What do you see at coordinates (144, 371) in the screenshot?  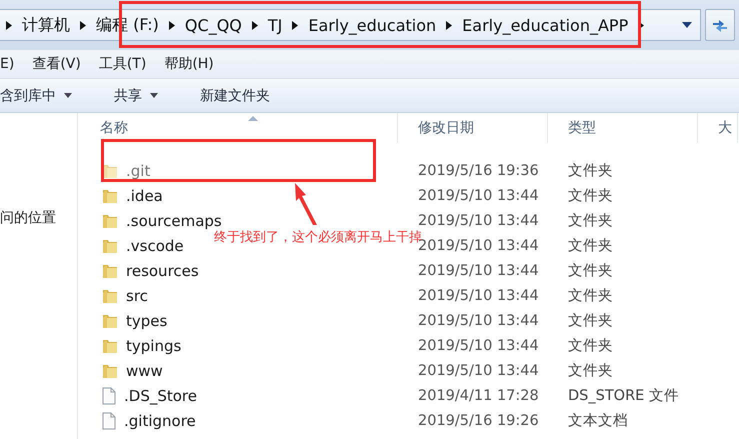 I see `file-name: www` at bounding box center [144, 371].